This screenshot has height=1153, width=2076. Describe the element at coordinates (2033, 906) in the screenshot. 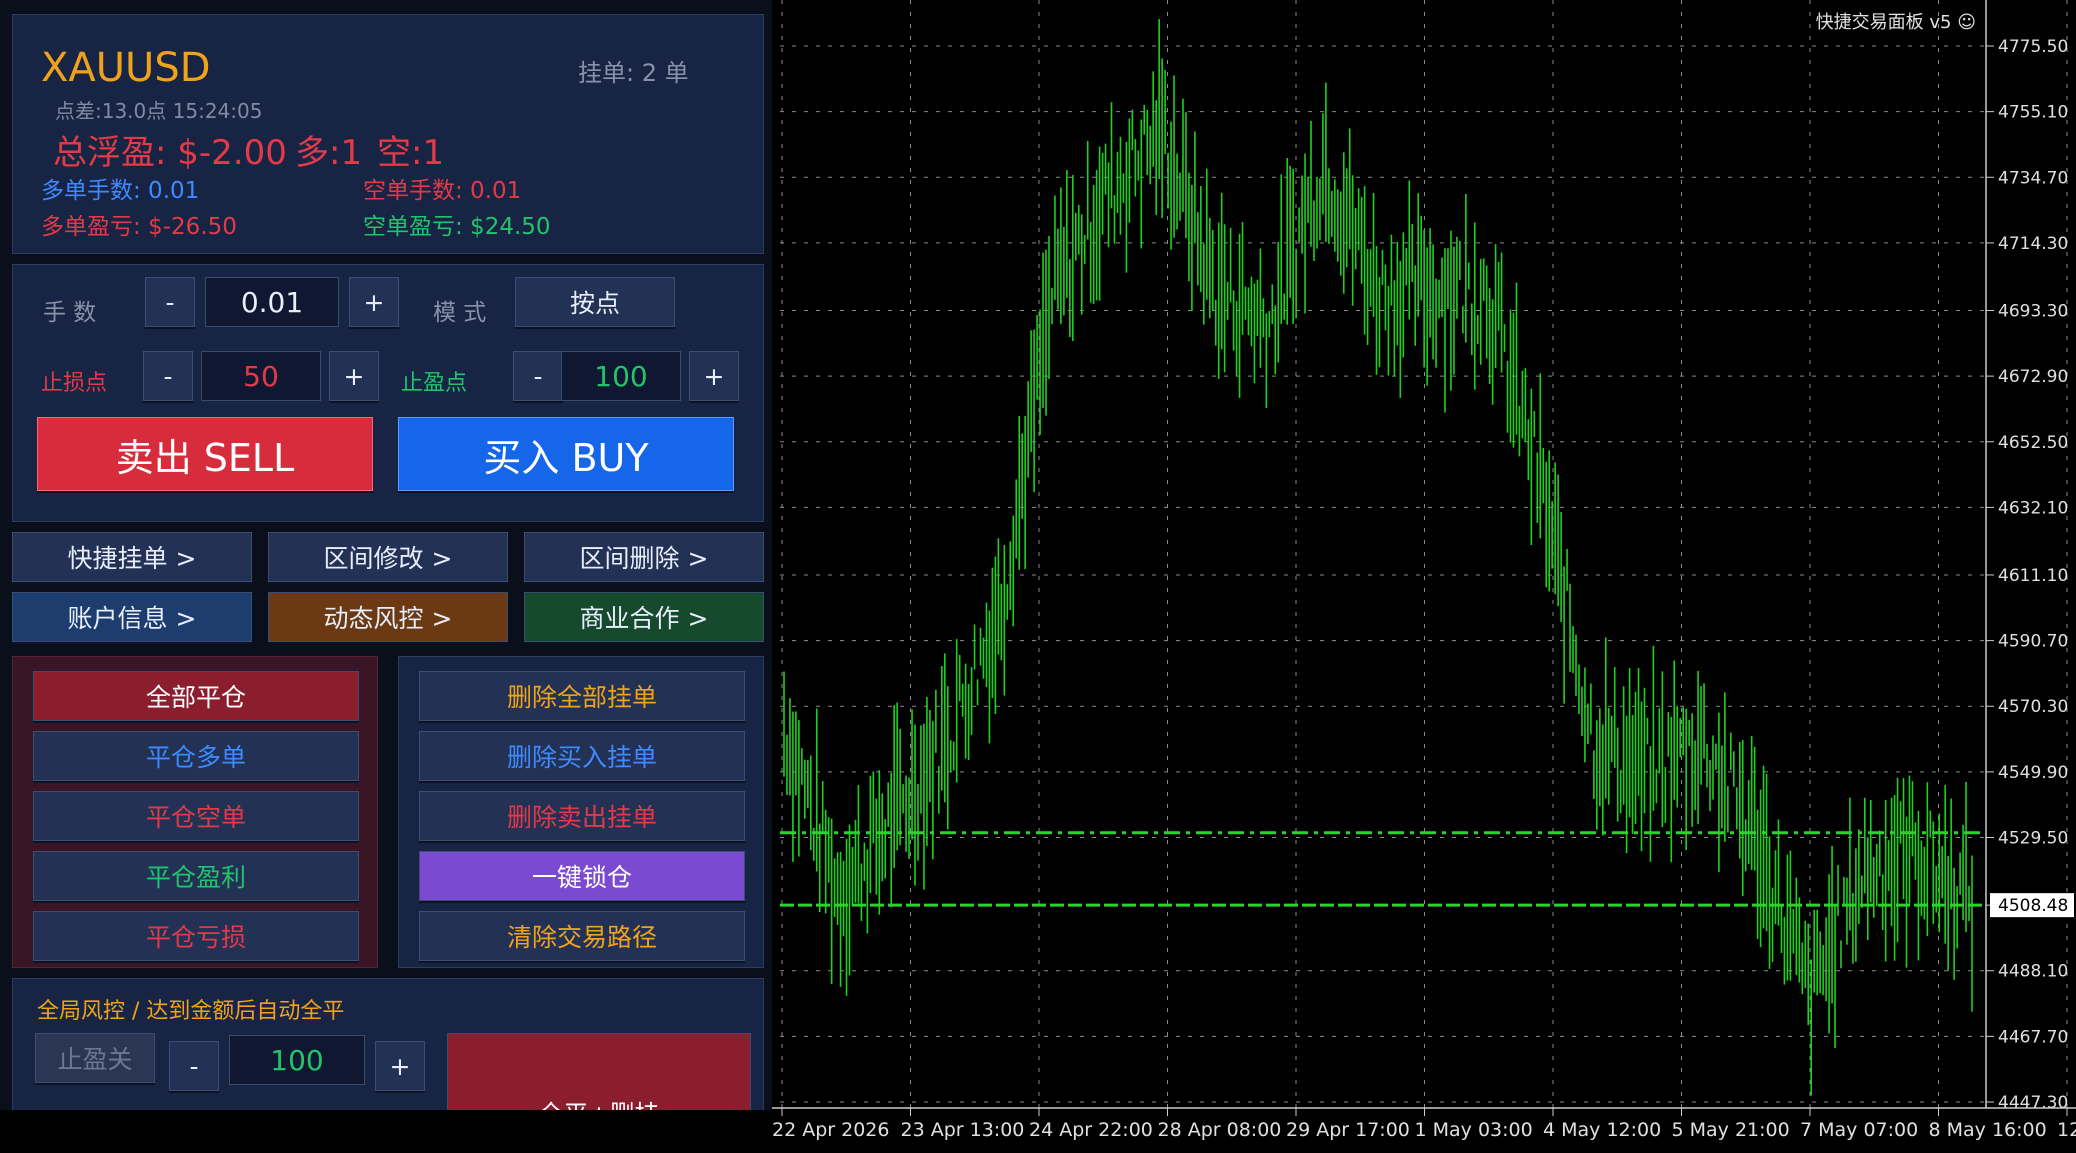

I see `current-price-label: 4508.48` at that location.